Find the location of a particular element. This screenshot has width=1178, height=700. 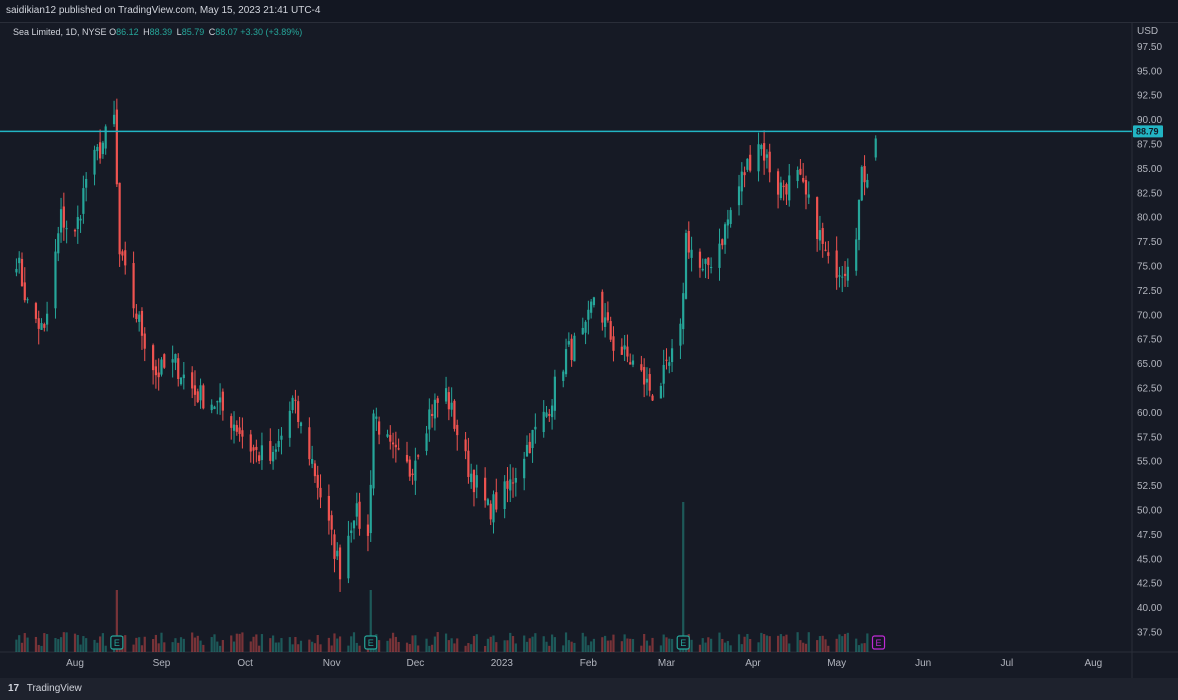

price-tick-label: 97.50 is located at coordinates (1149, 47).